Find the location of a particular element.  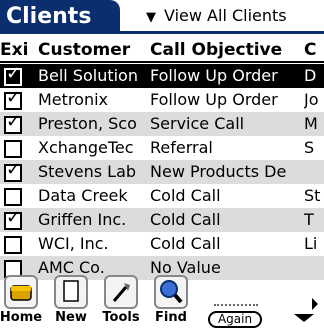

row-c: T is located at coordinates (309, 219).